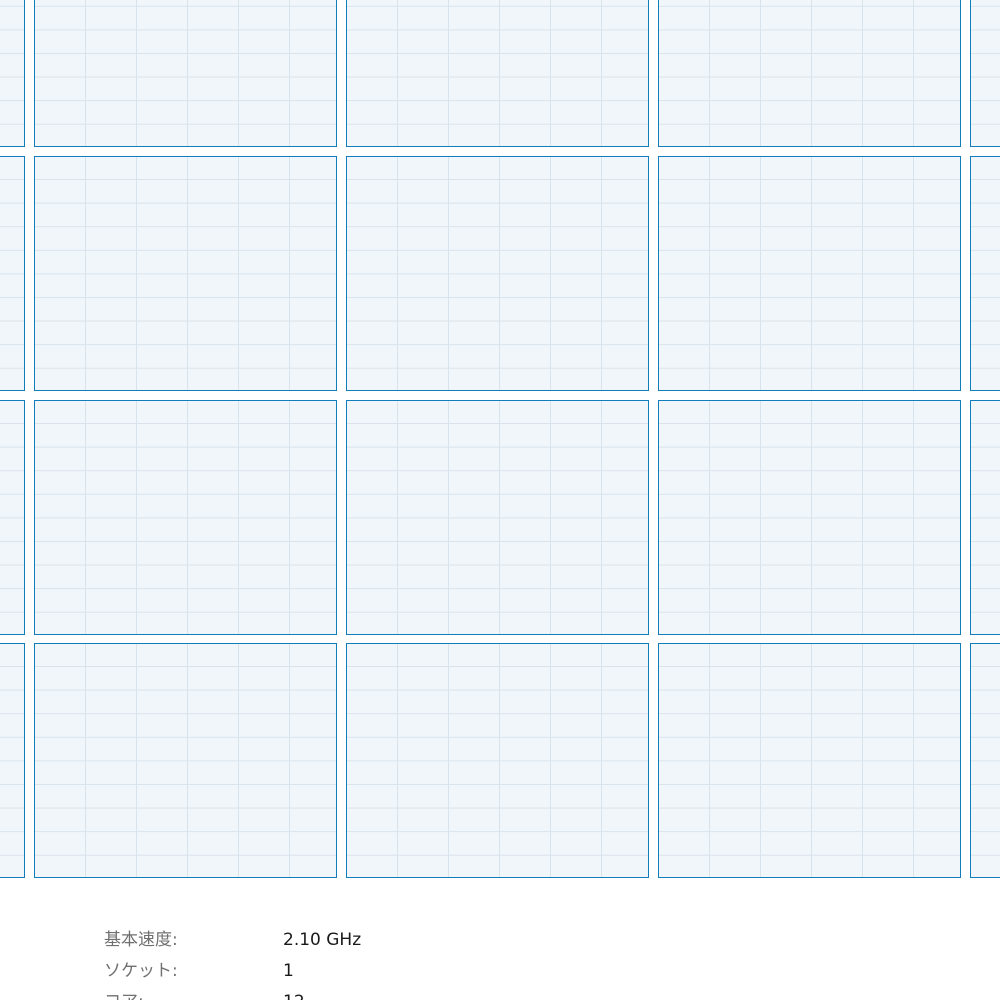  I want to click on cpu-graph-r1-c4, so click(809, 73).